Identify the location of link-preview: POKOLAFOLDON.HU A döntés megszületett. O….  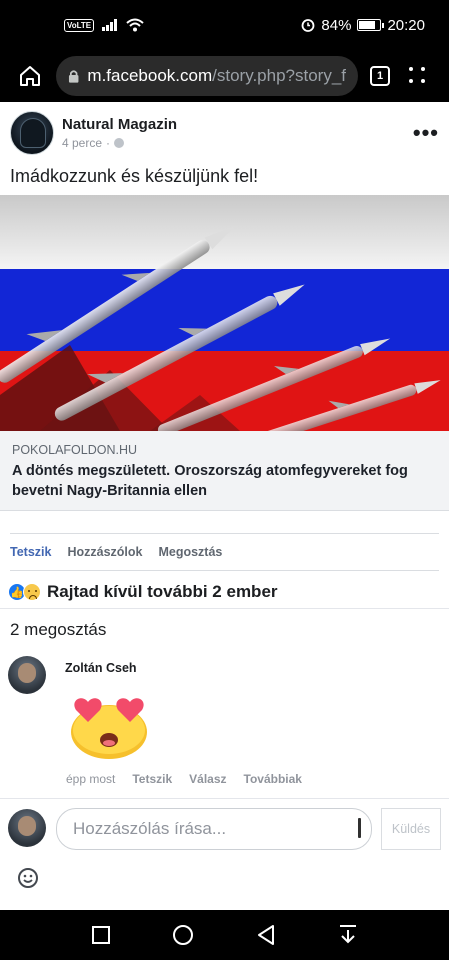
(224, 471).